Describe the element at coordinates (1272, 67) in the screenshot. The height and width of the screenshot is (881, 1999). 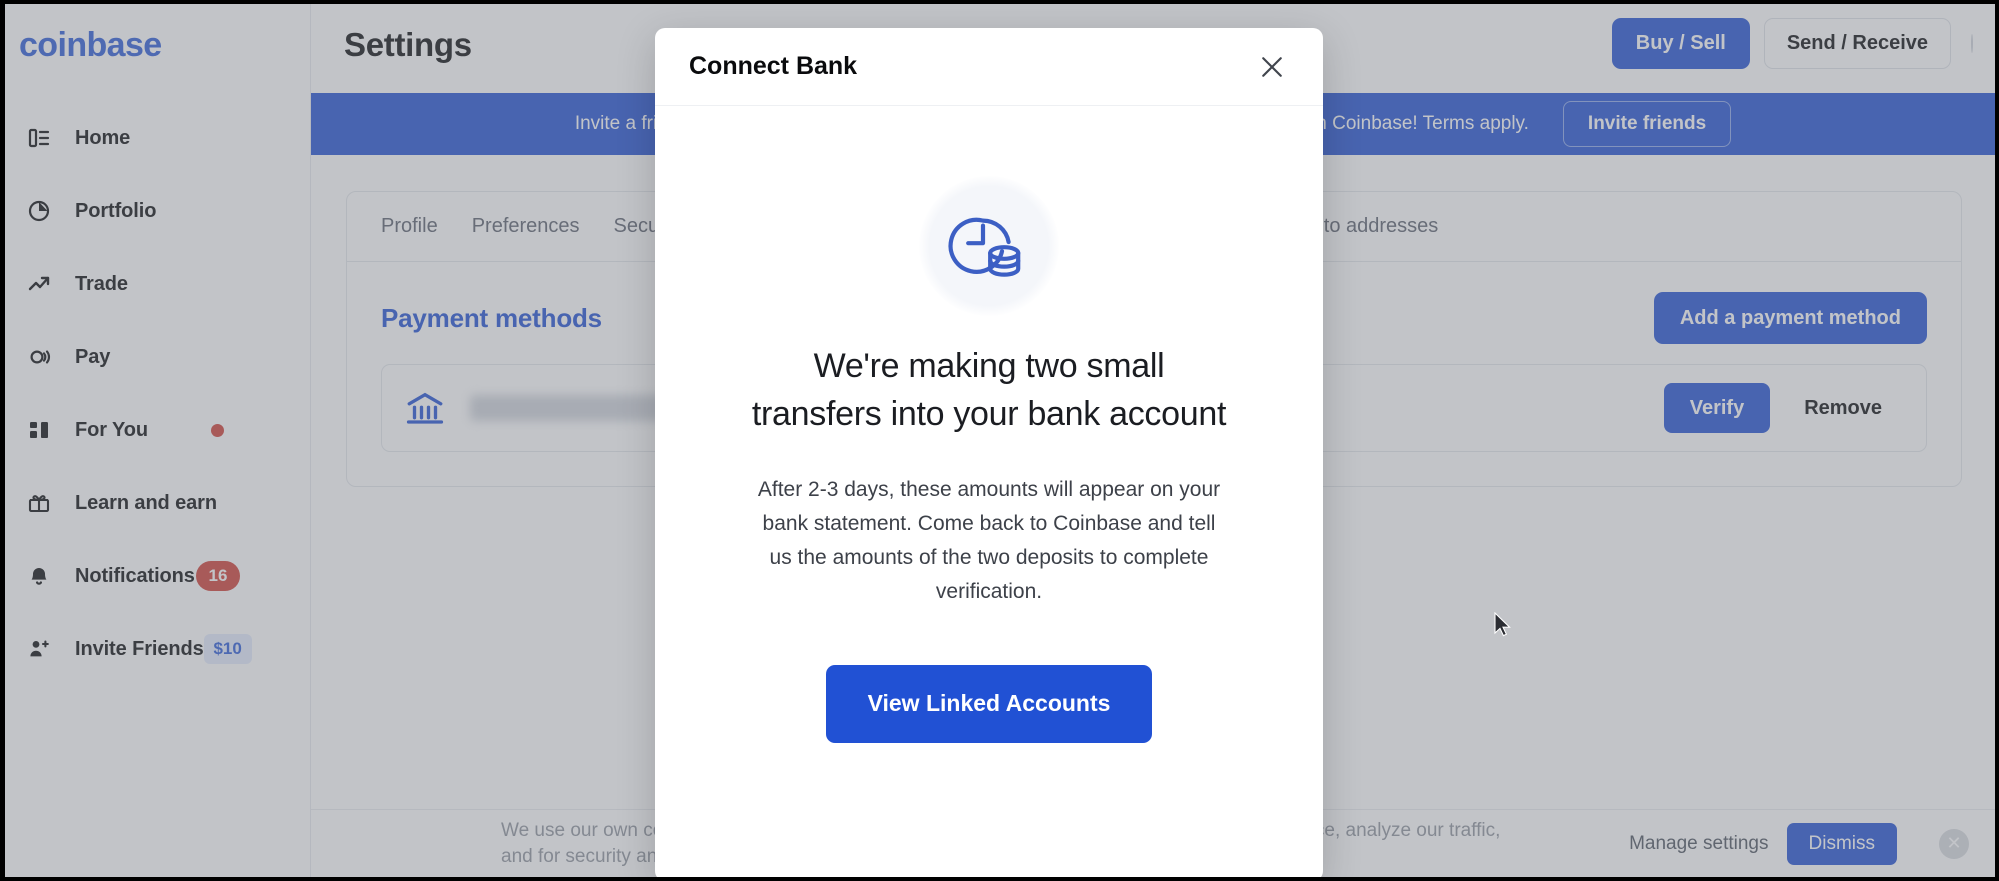
I see `close-icon` at that location.